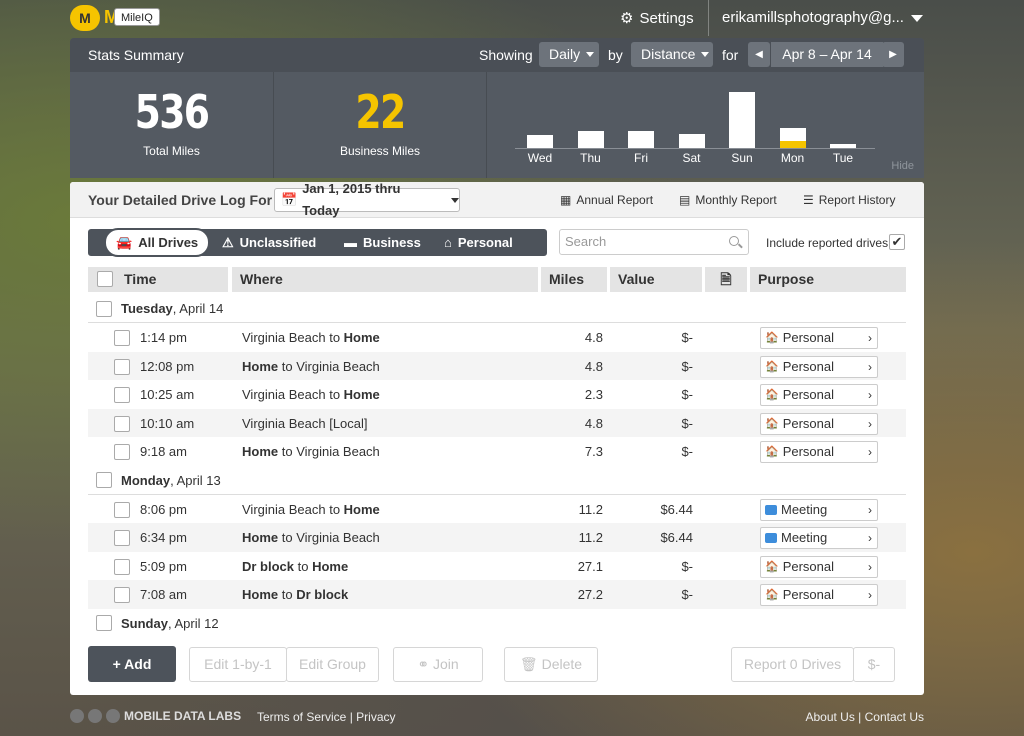 The height and width of the screenshot is (736, 1024). What do you see at coordinates (551, 664) in the screenshot?
I see `delete-button: 🗑 Delete` at bounding box center [551, 664].